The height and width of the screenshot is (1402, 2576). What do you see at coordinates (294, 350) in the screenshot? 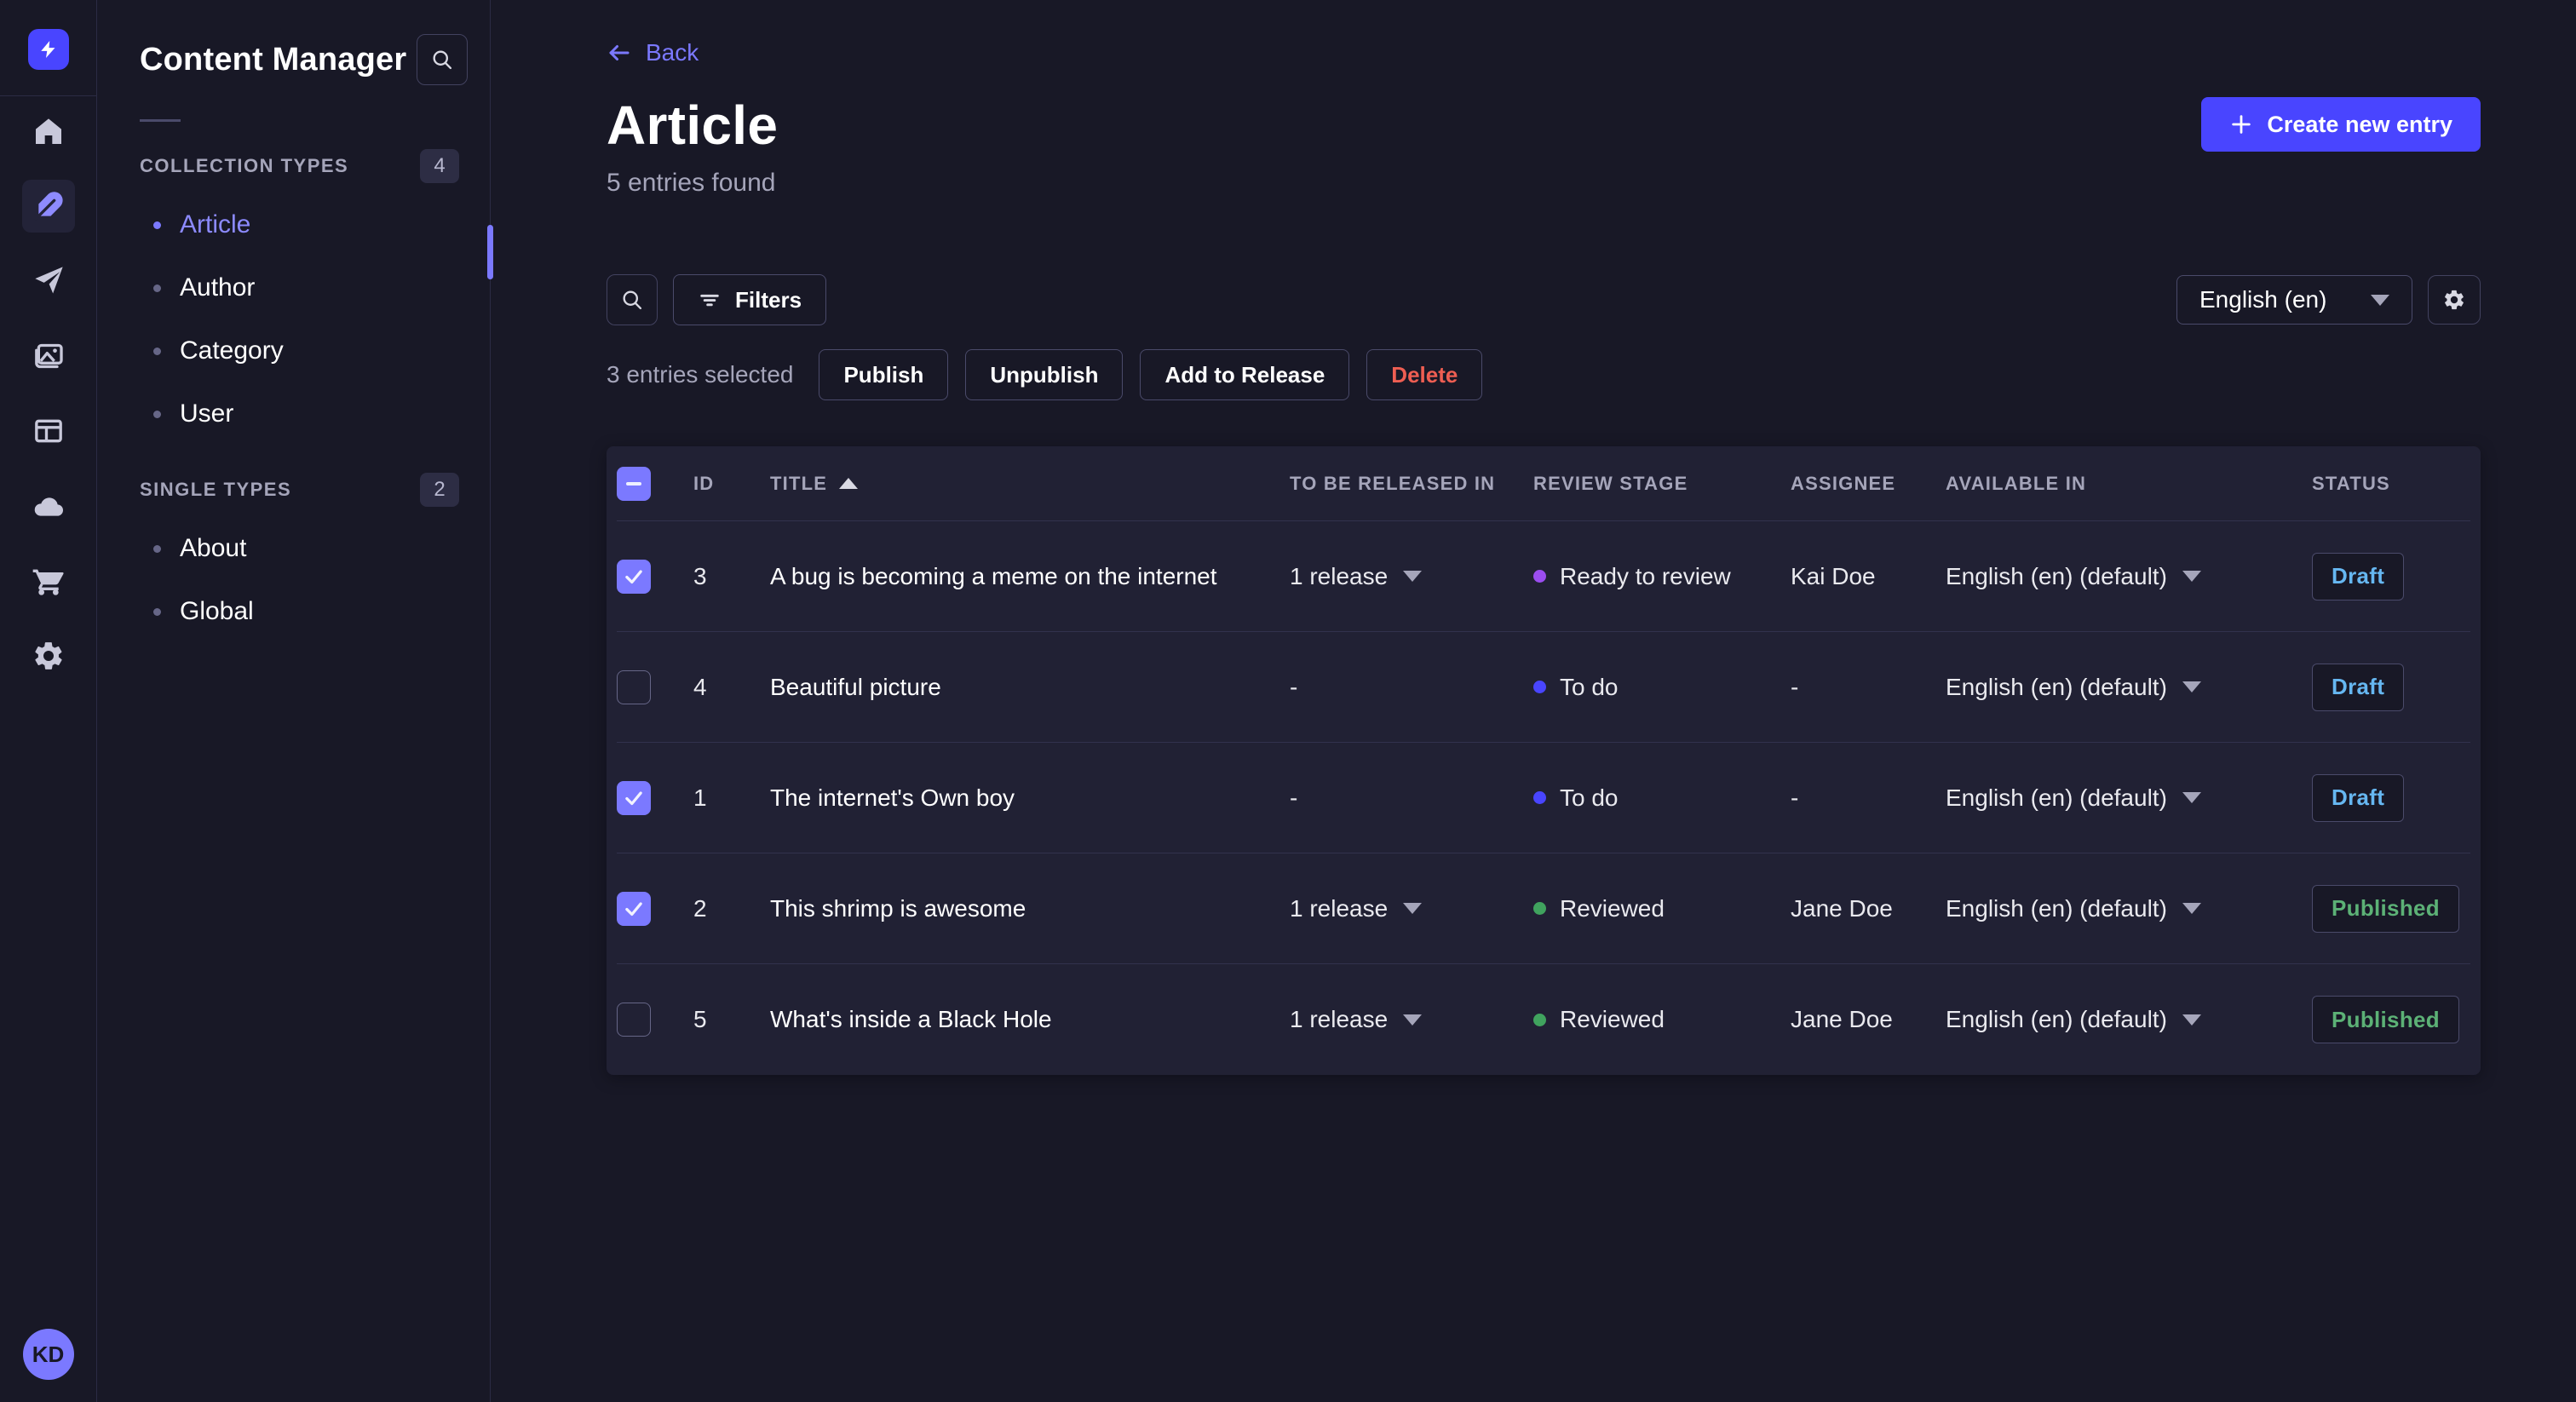
I see `subnav-item-category: Category` at bounding box center [294, 350].